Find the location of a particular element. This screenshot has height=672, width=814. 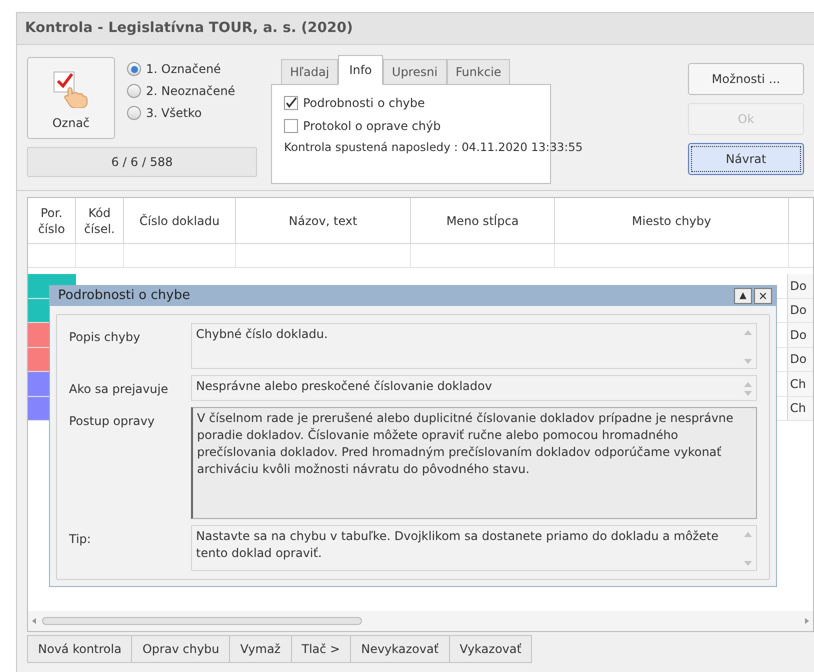

column-header: Číslo dokladu is located at coordinates (180, 220).